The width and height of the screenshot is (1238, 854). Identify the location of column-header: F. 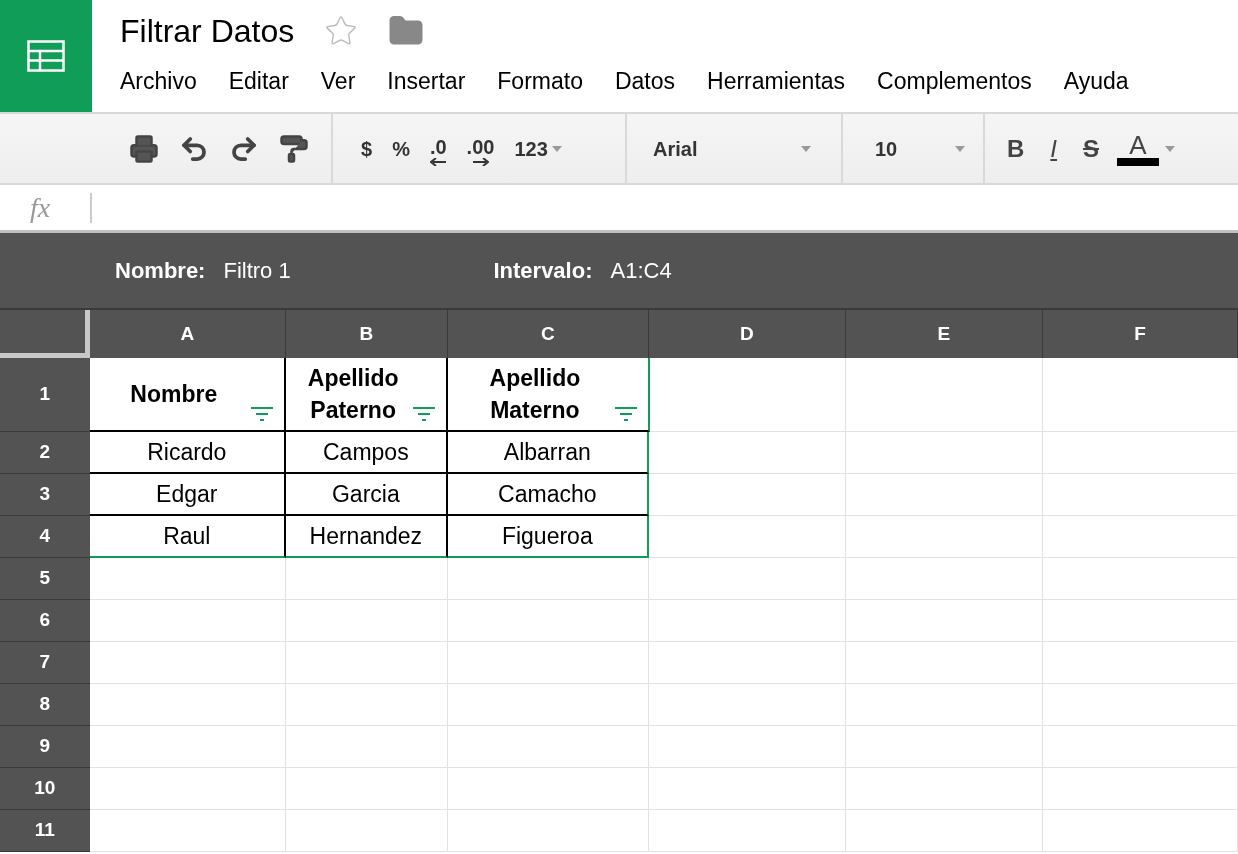
(1140, 334).